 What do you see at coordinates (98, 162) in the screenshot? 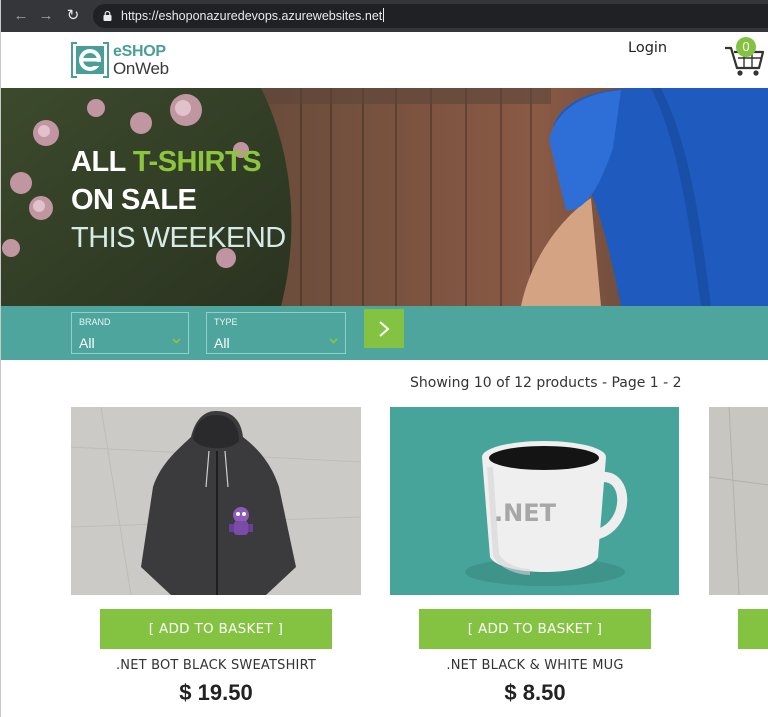
I see `hero-heading-line1-text: ALL` at bounding box center [98, 162].